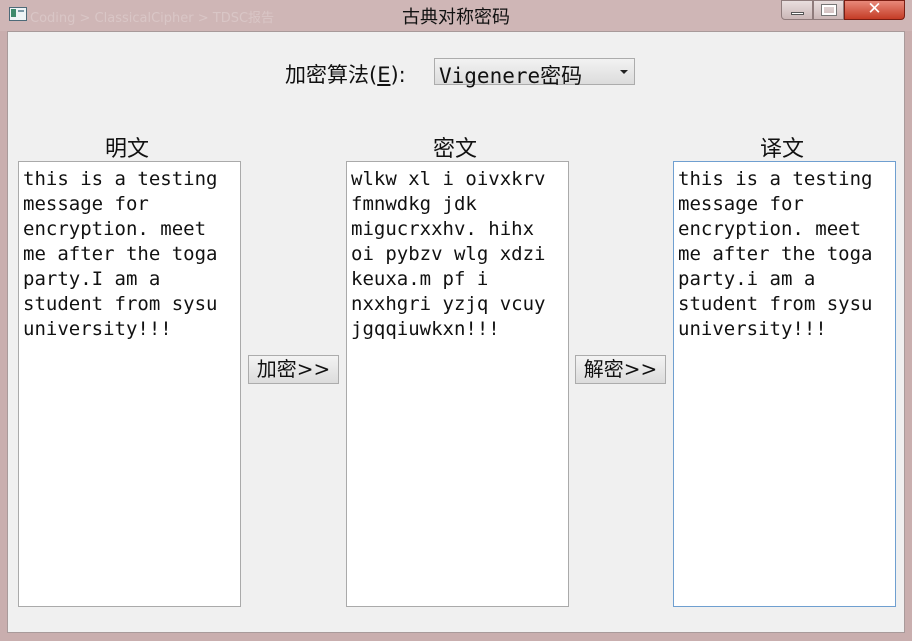  What do you see at coordinates (797, 10) in the screenshot?
I see `minimize-button` at bounding box center [797, 10].